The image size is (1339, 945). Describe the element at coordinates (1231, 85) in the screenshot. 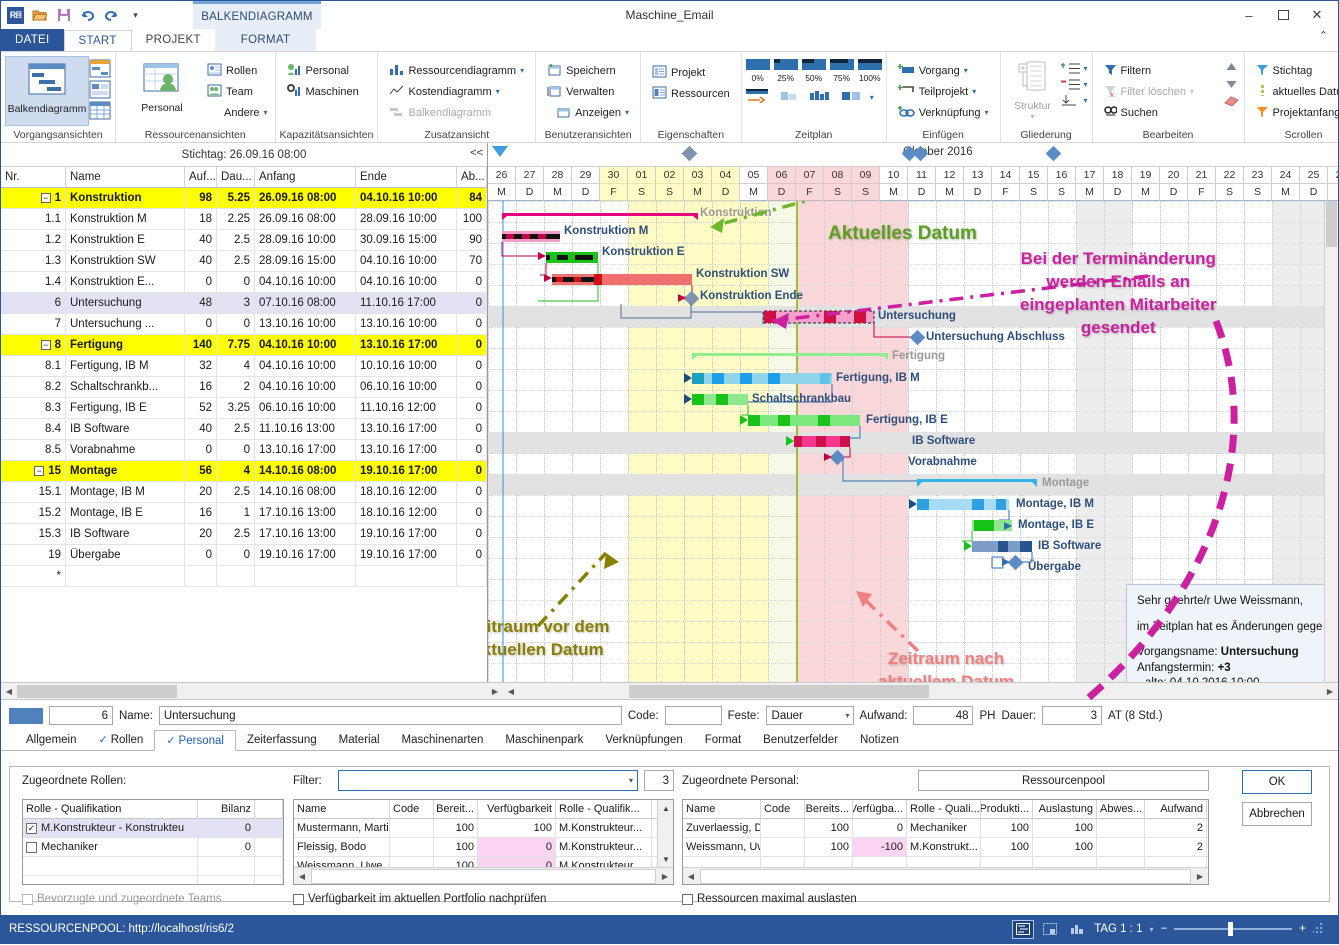

I see `scroll-down-icon` at that location.